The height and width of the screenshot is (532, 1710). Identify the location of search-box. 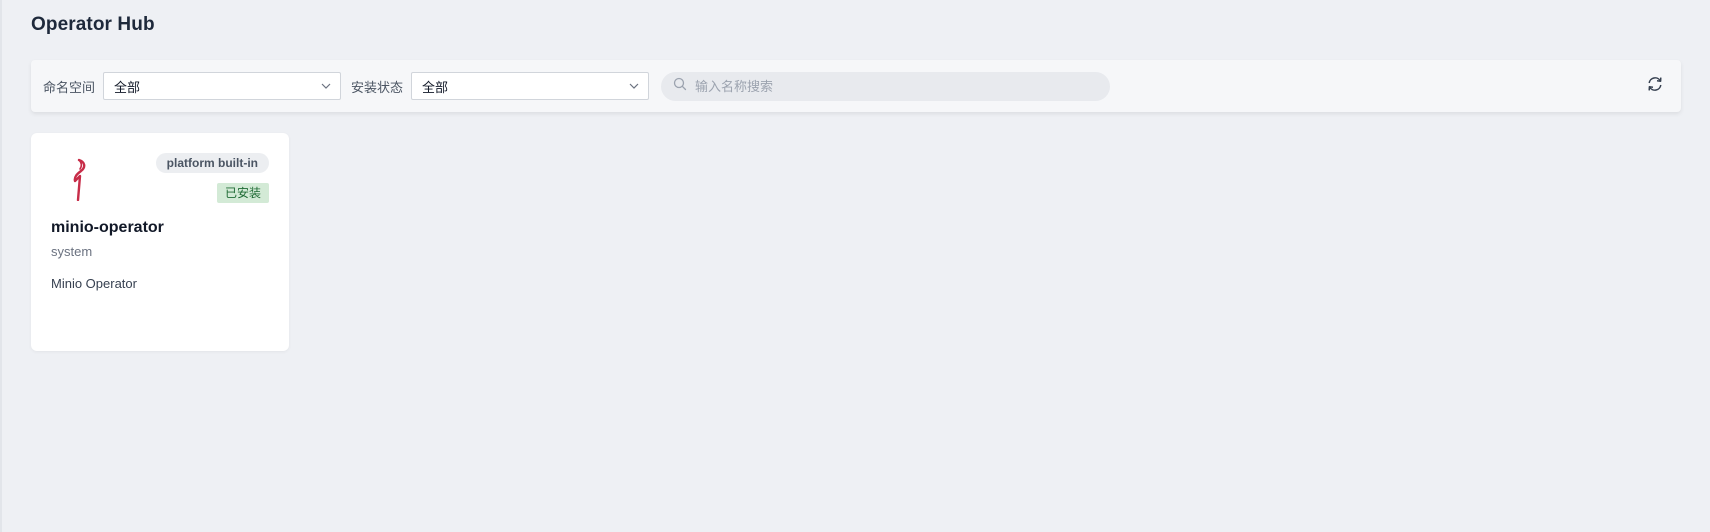
(886, 86).